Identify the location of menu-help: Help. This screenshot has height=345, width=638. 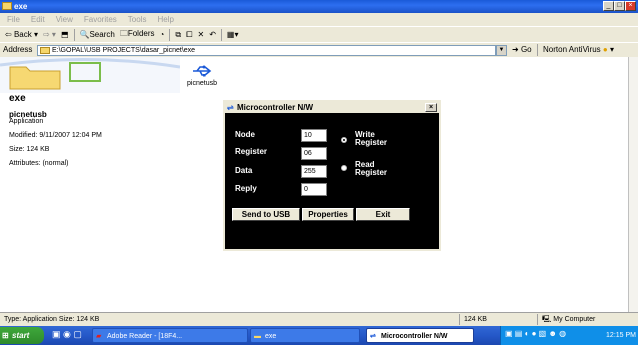
(165, 19).